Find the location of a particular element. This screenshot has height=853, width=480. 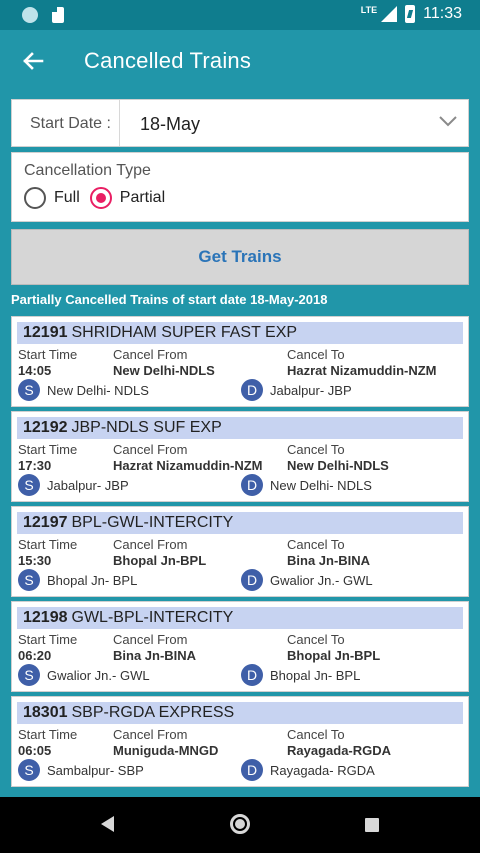

start-date-label: Start Date : is located at coordinates (70, 123).